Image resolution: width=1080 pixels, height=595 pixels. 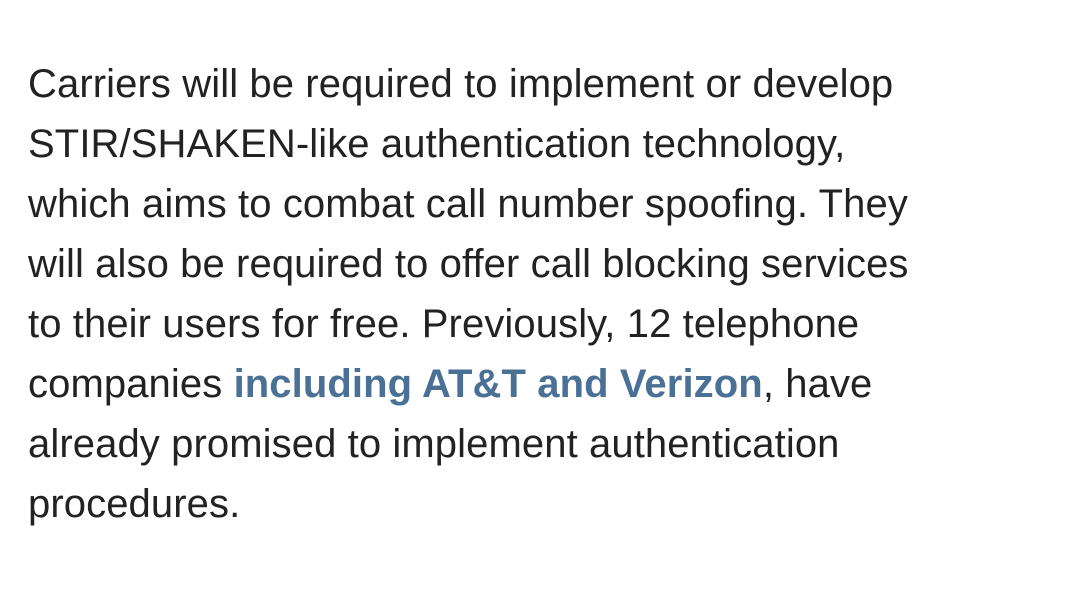 I want to click on paragraph-line-6-end: , have, so click(x=817, y=384).